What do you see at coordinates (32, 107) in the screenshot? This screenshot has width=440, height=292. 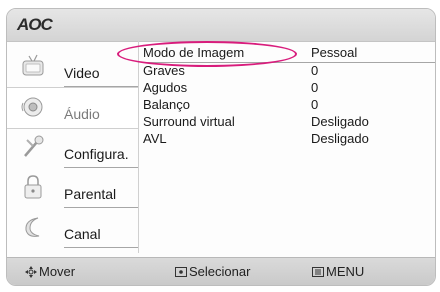 I see `speaker-icon` at bounding box center [32, 107].